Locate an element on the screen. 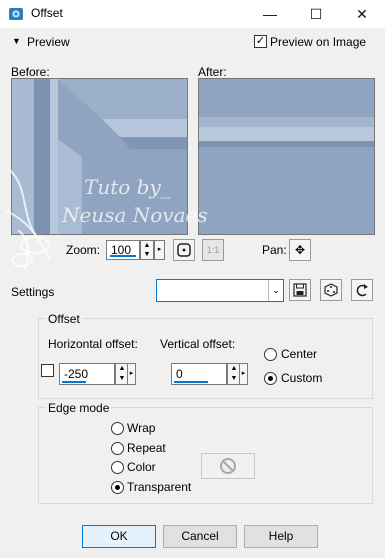 The image size is (385, 558). horizontal-offset-value: -250 is located at coordinates (76, 374).